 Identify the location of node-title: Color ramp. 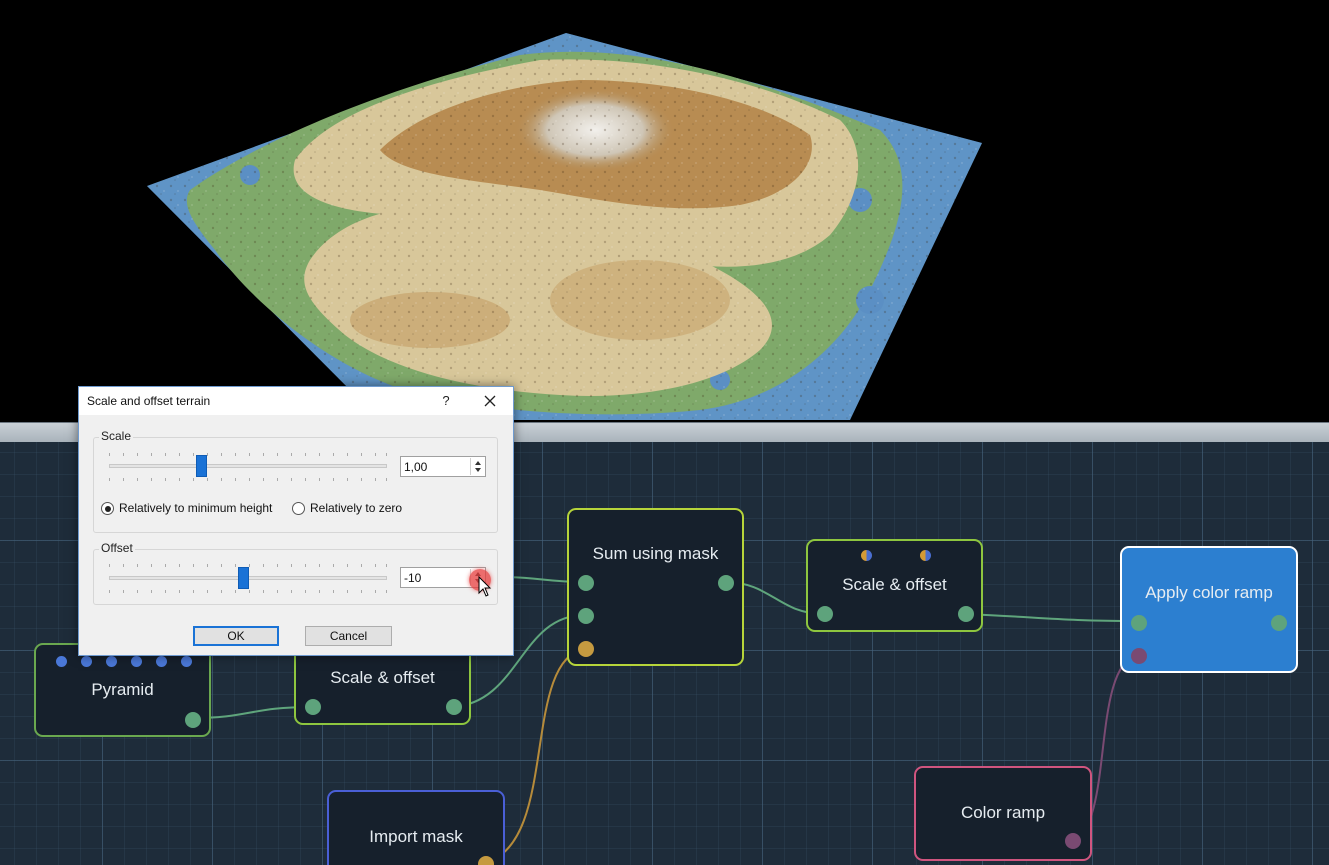
(1003, 812).